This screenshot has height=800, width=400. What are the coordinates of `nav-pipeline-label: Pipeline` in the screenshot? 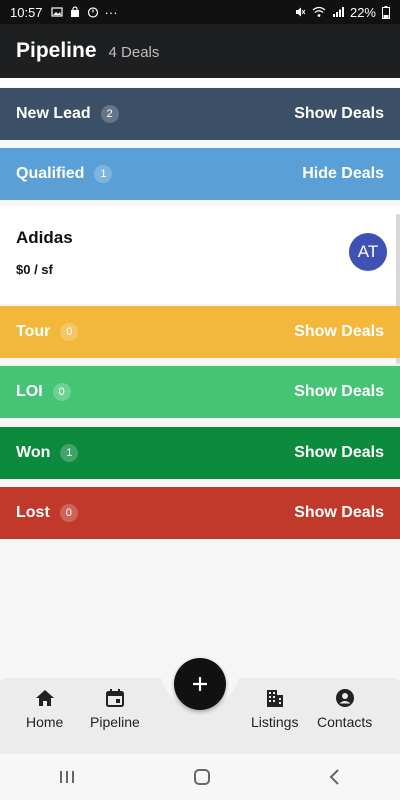 It's located at (115, 722).